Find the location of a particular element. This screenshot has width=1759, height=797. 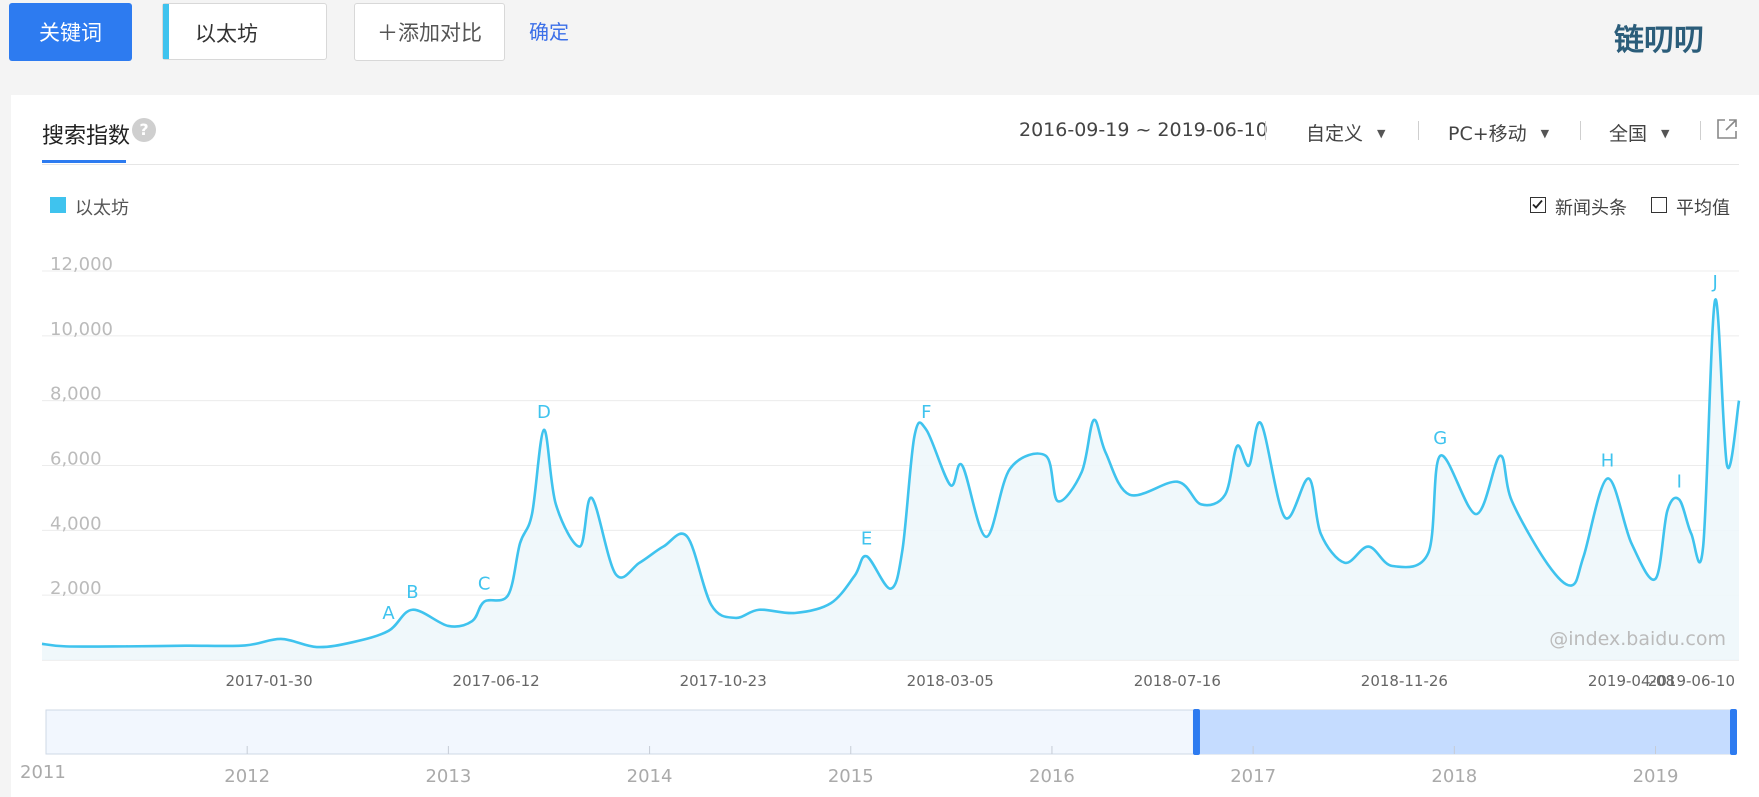

watermark: @index.baidu.com is located at coordinates (1637, 639).